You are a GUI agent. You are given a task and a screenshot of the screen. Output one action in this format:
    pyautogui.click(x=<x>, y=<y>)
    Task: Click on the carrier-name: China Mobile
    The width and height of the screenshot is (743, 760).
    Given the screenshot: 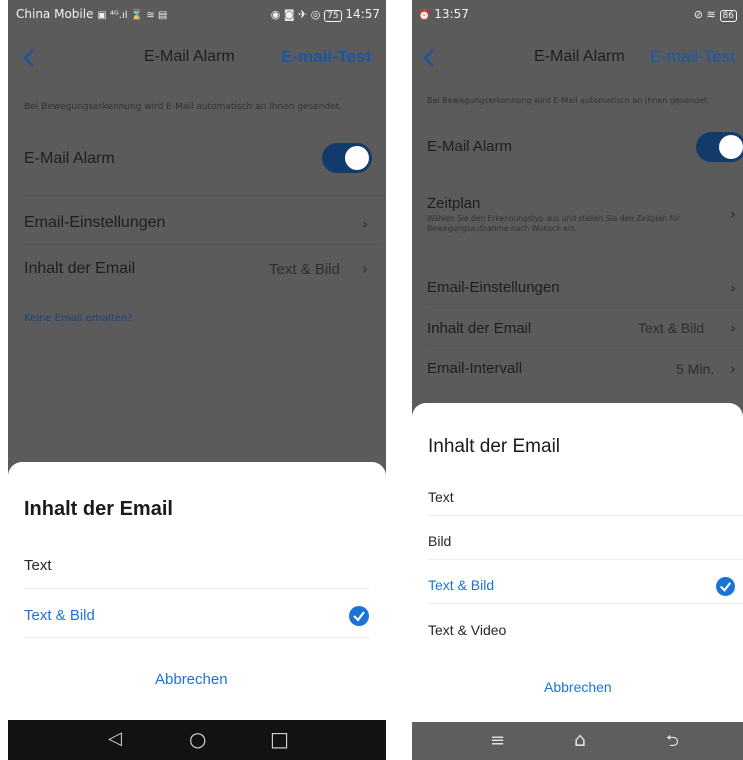 What is the action you would take?
    pyautogui.click(x=55, y=14)
    